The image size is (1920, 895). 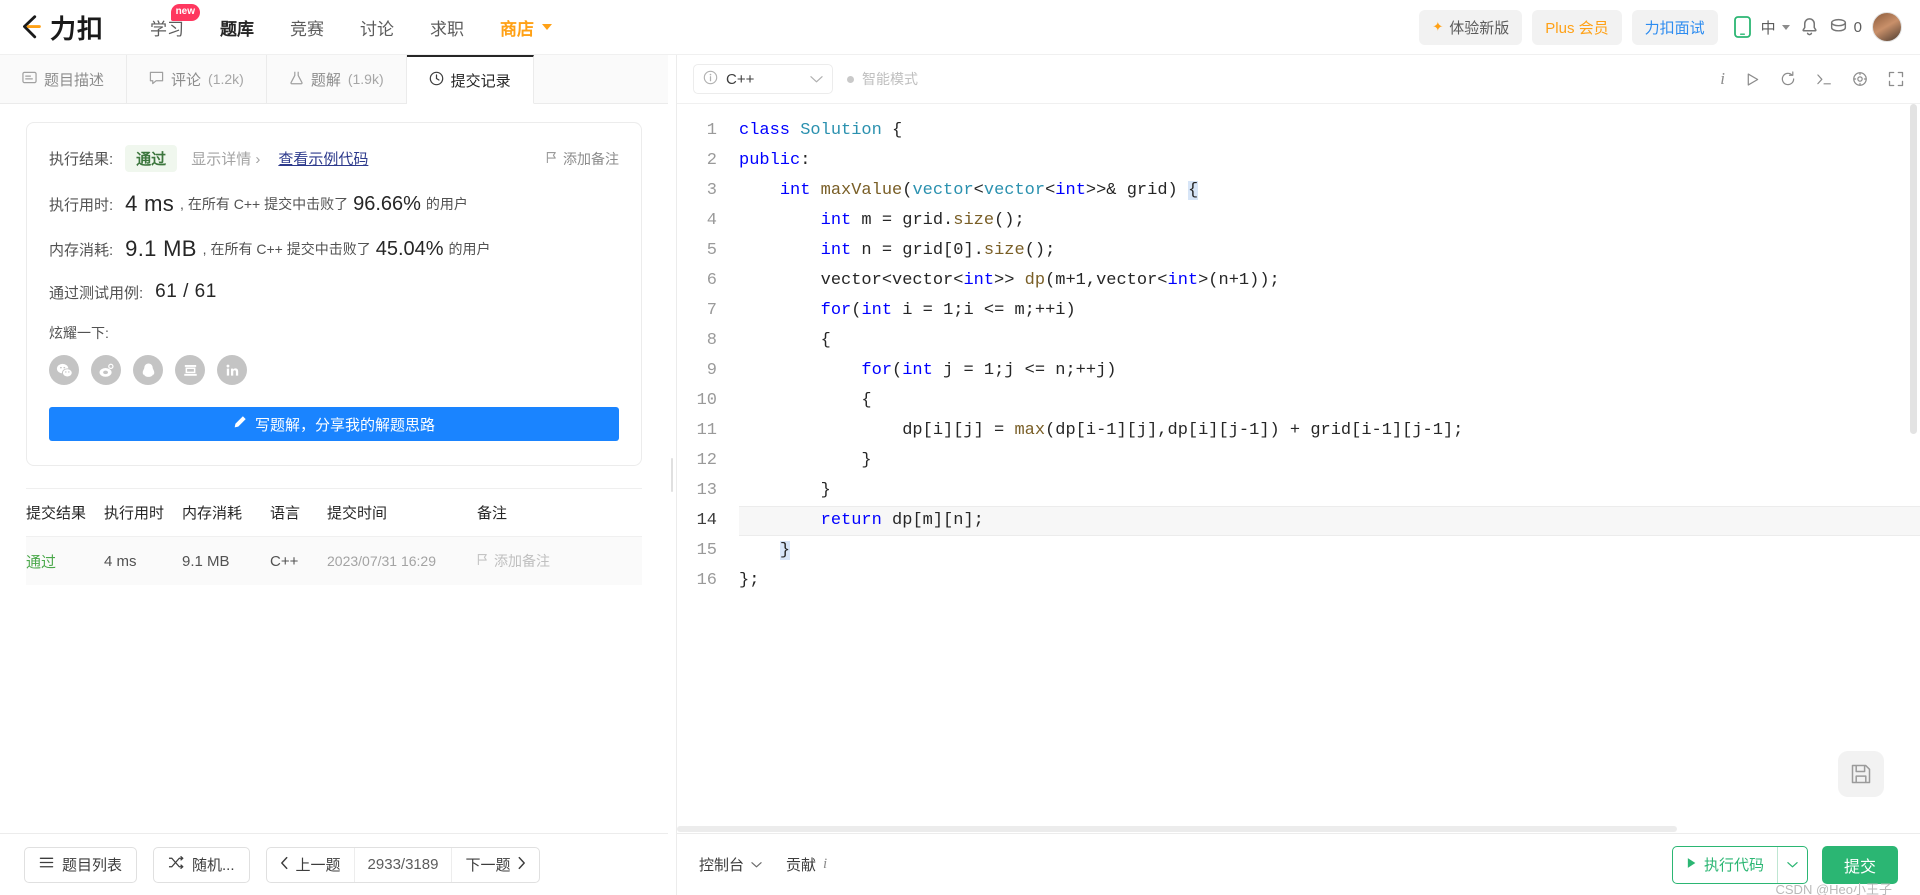 What do you see at coordinates (722, 865) in the screenshot?
I see `console-label: 控制台` at bounding box center [722, 865].